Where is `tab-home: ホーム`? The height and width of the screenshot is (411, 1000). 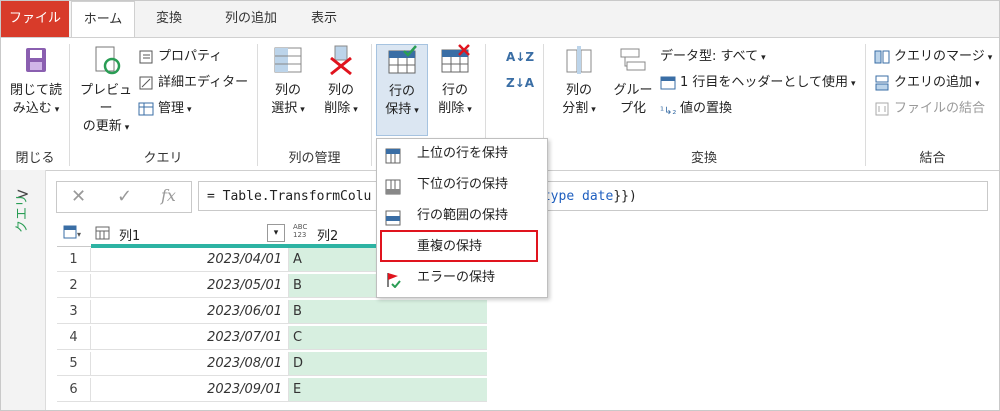
tab-home: ホーム is located at coordinates (103, 19).